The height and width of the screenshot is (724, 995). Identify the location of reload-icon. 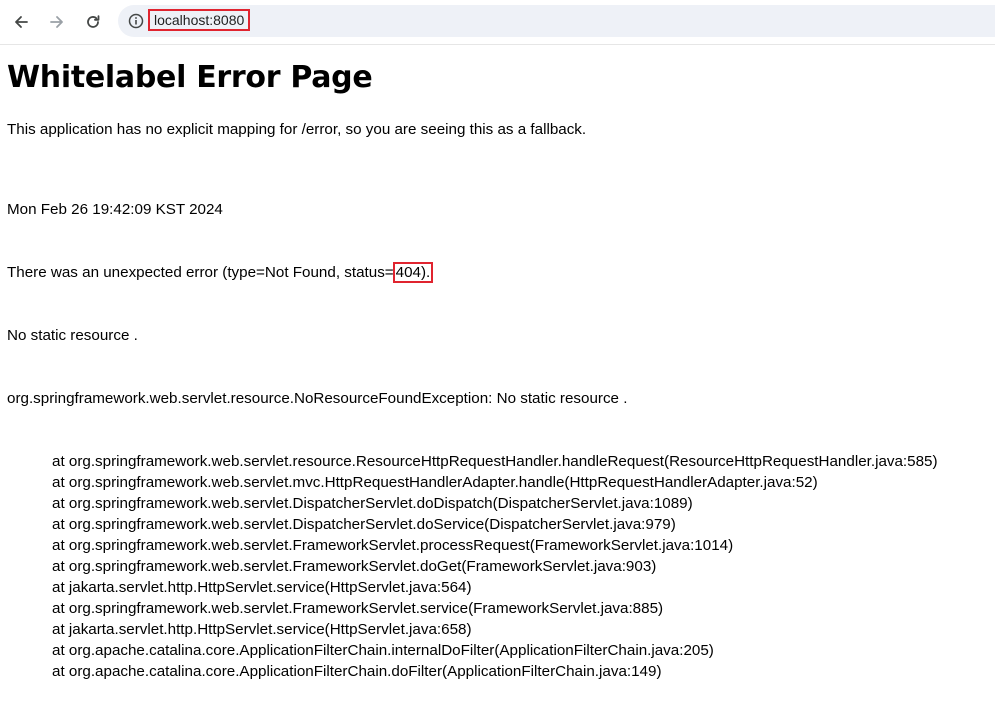
(93, 21).